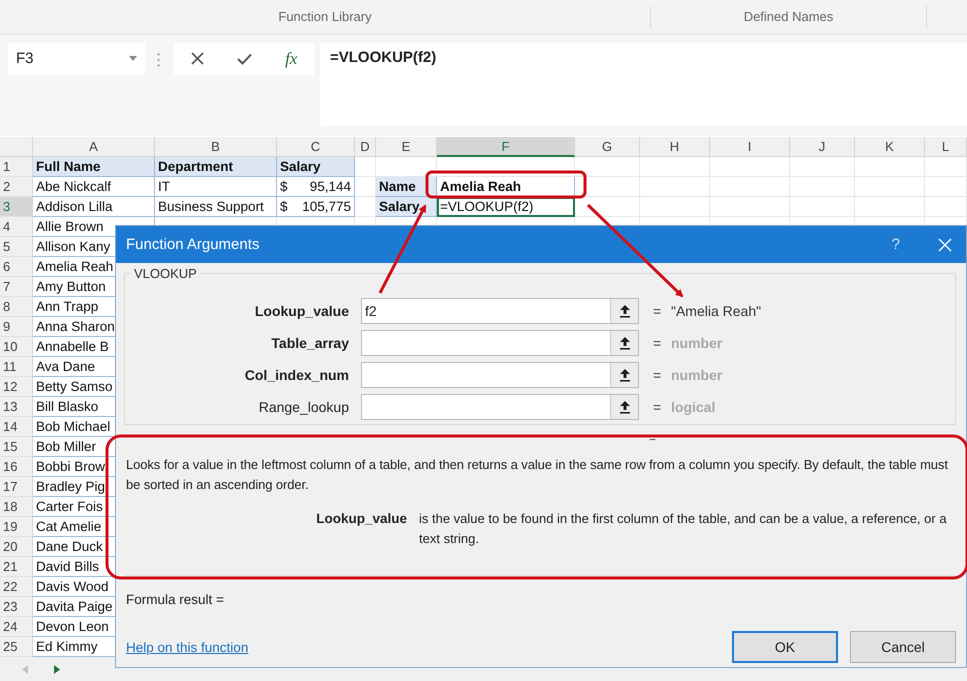 The width and height of the screenshot is (967, 681). Describe the element at coordinates (683, 529) in the screenshot. I see `argument-help-text: is the value to be found in the first column of the table, and can be a value, a reference, or a text string.` at that location.